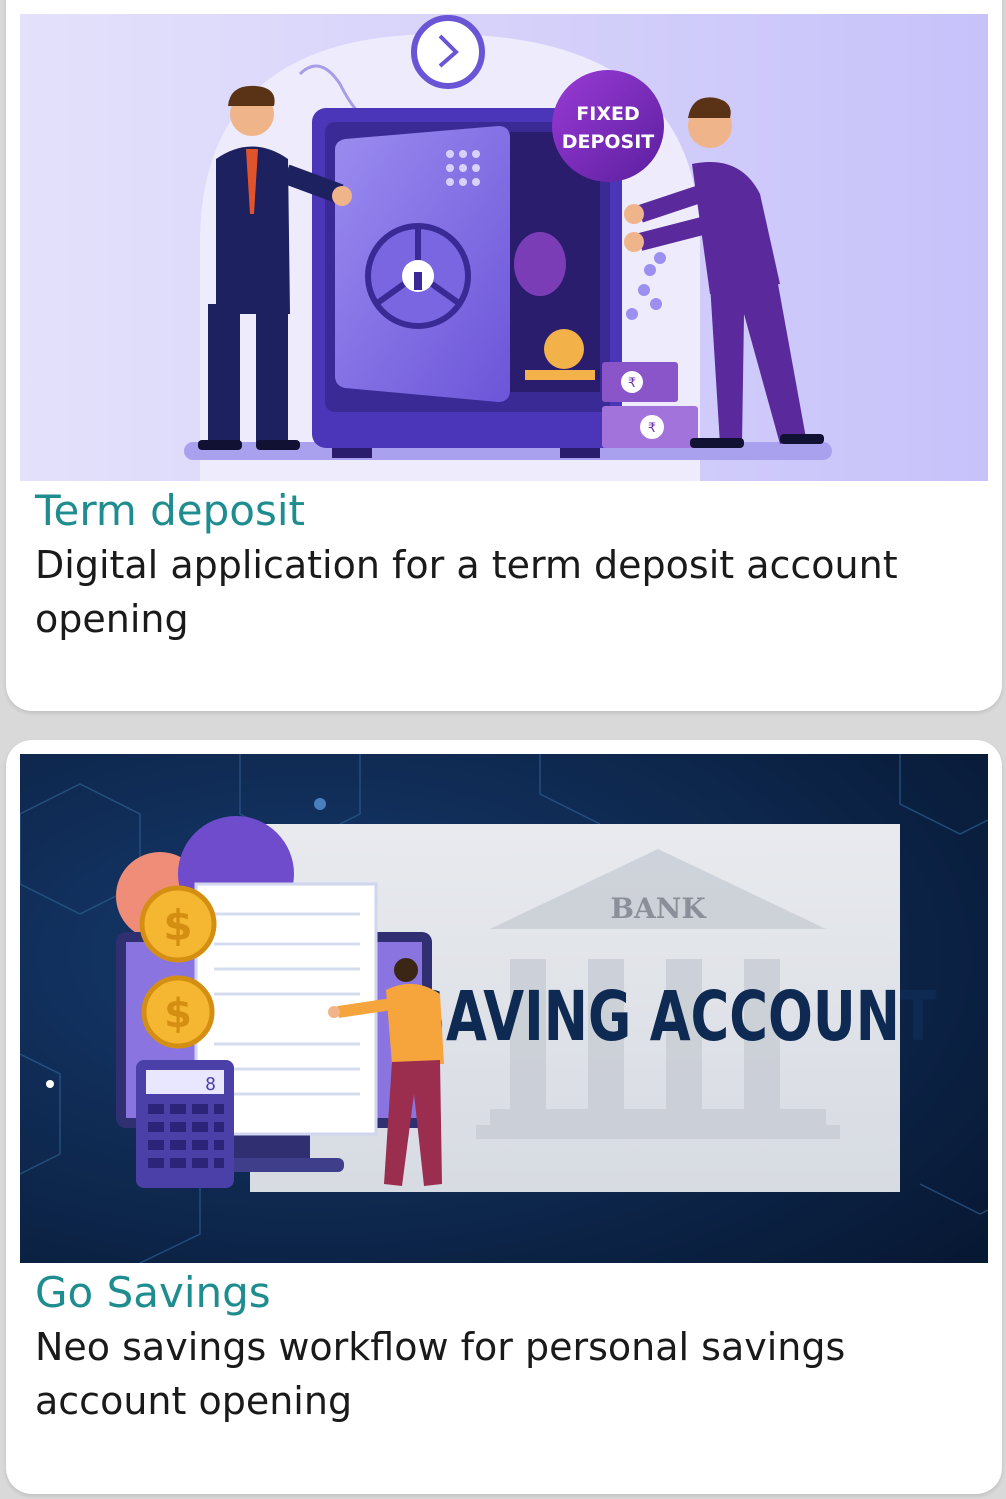 This screenshot has width=1006, height=1499. Describe the element at coordinates (672, 1017) in the screenshot. I see `saving-account-headline: SAVING ACCOUNT` at that location.